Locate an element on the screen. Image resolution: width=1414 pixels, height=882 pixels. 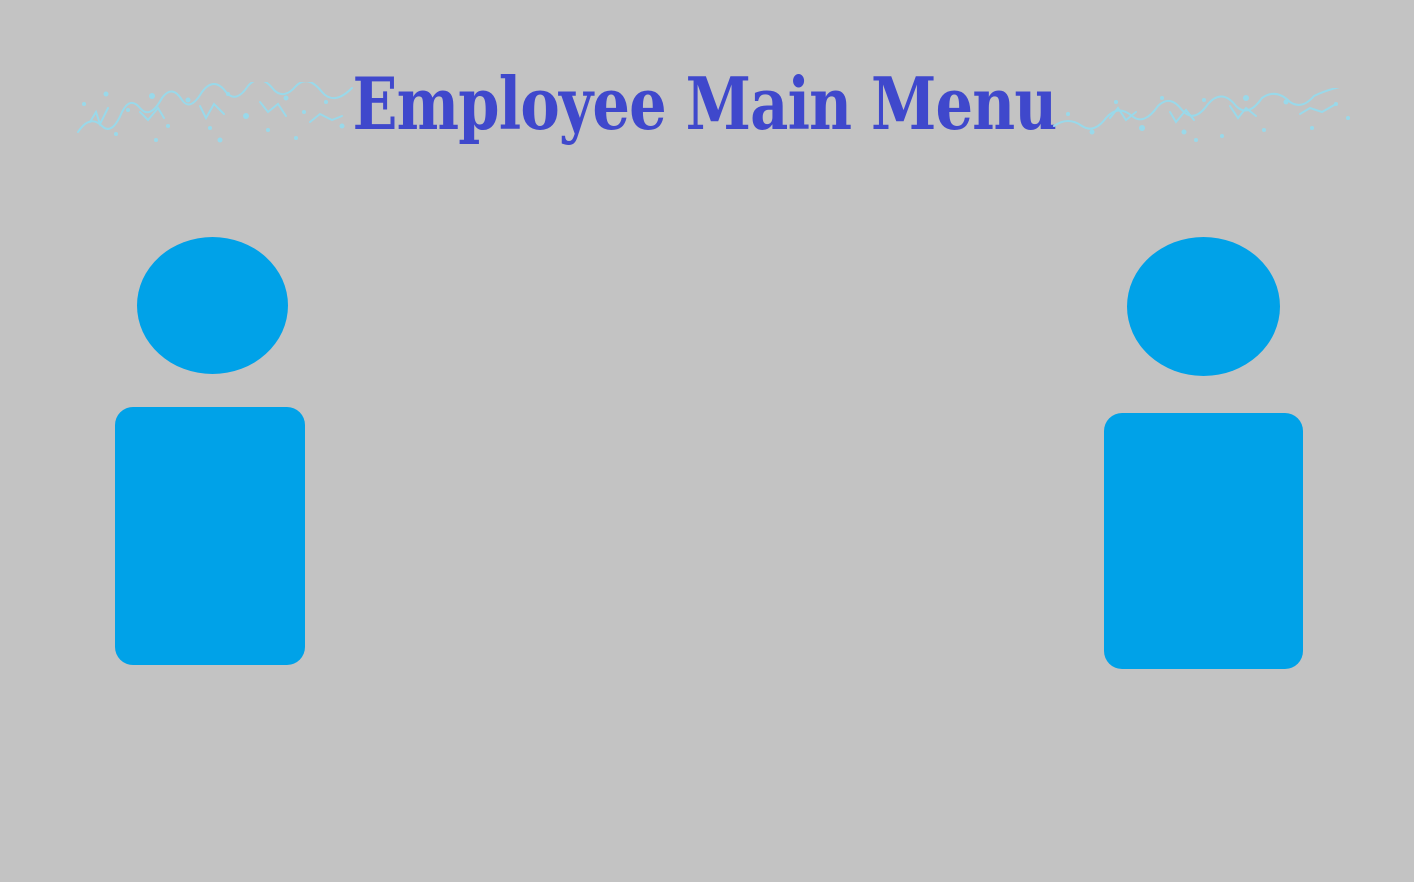
sparkle-decoration-right is located at coordinates (1201, 115).